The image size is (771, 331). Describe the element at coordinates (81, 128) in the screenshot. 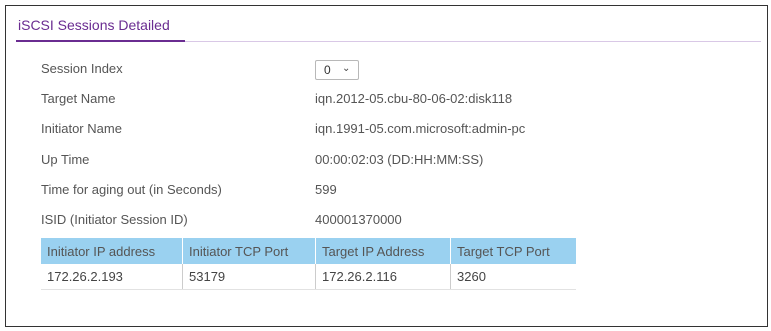

I see `initiator-name-label: Initiator Name` at that location.